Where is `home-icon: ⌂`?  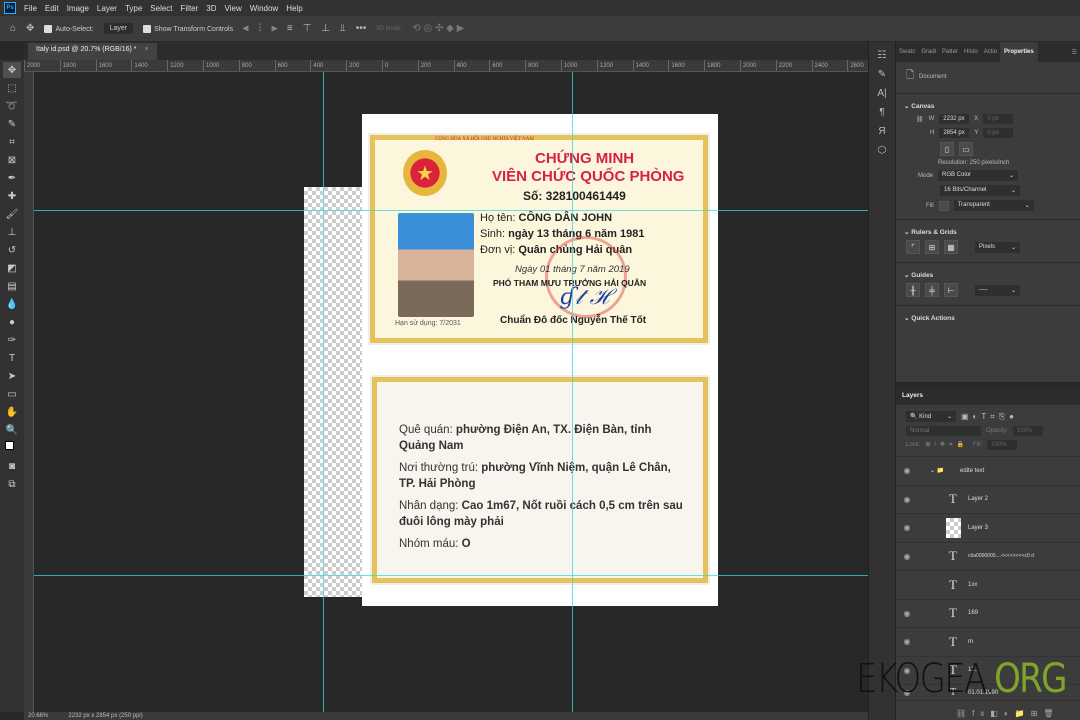
home-icon: ⌂ is located at coordinates (13, 28).